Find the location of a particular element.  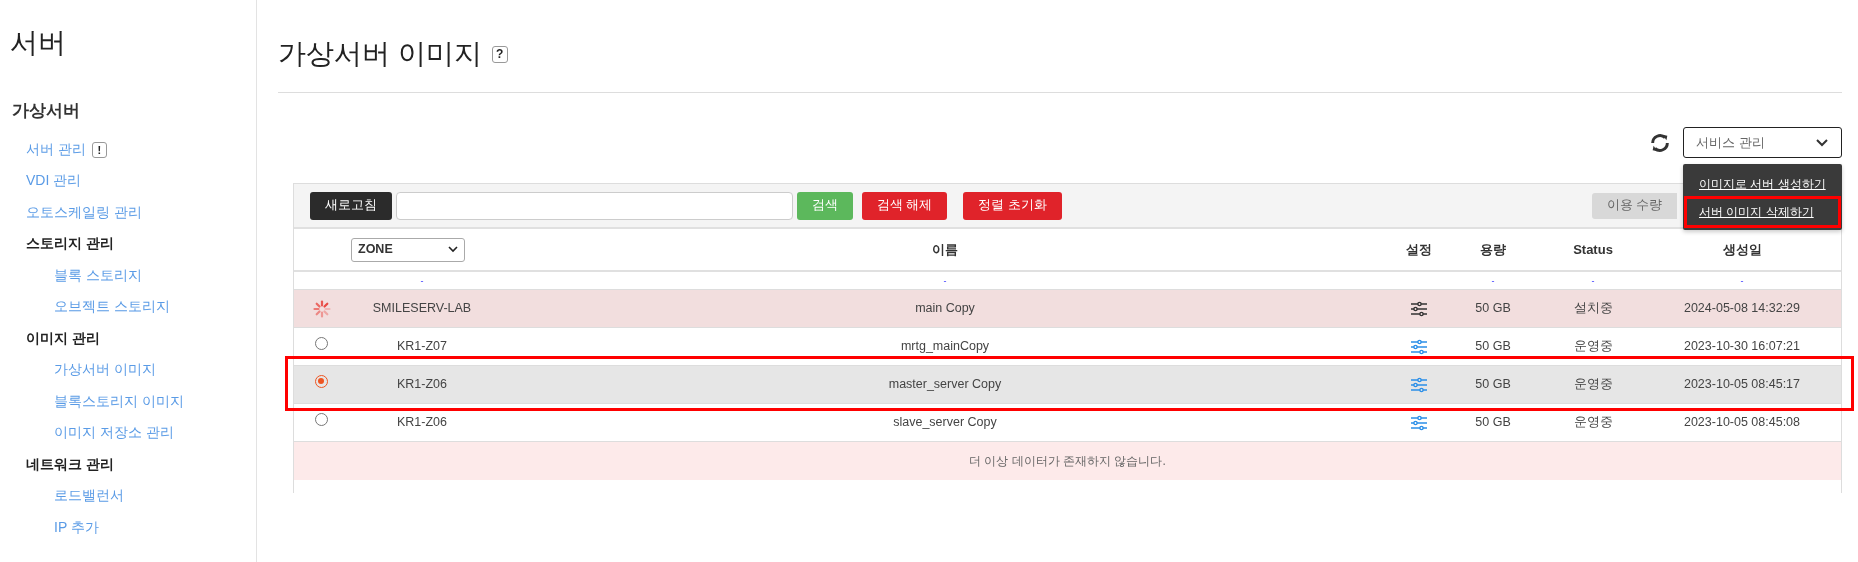

sidebar-link: IP 추가 is located at coordinates (76, 527).